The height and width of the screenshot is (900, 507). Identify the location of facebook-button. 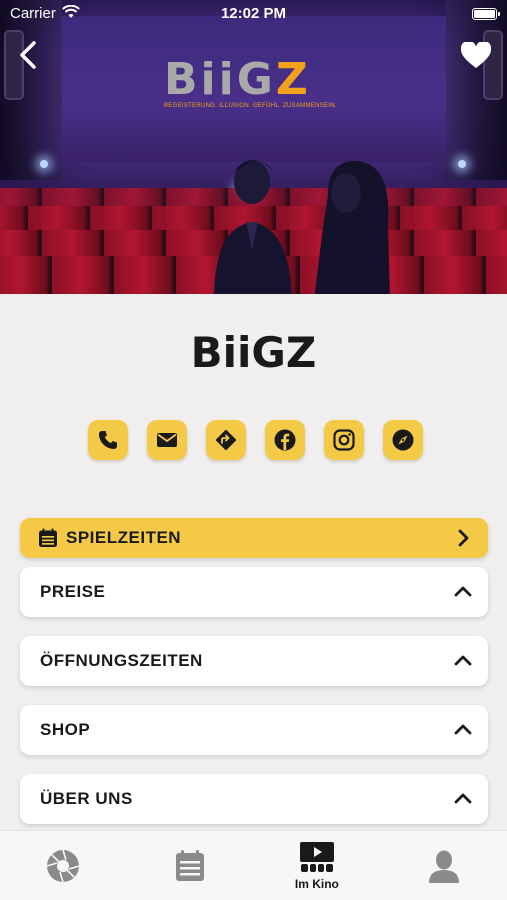
(285, 440).